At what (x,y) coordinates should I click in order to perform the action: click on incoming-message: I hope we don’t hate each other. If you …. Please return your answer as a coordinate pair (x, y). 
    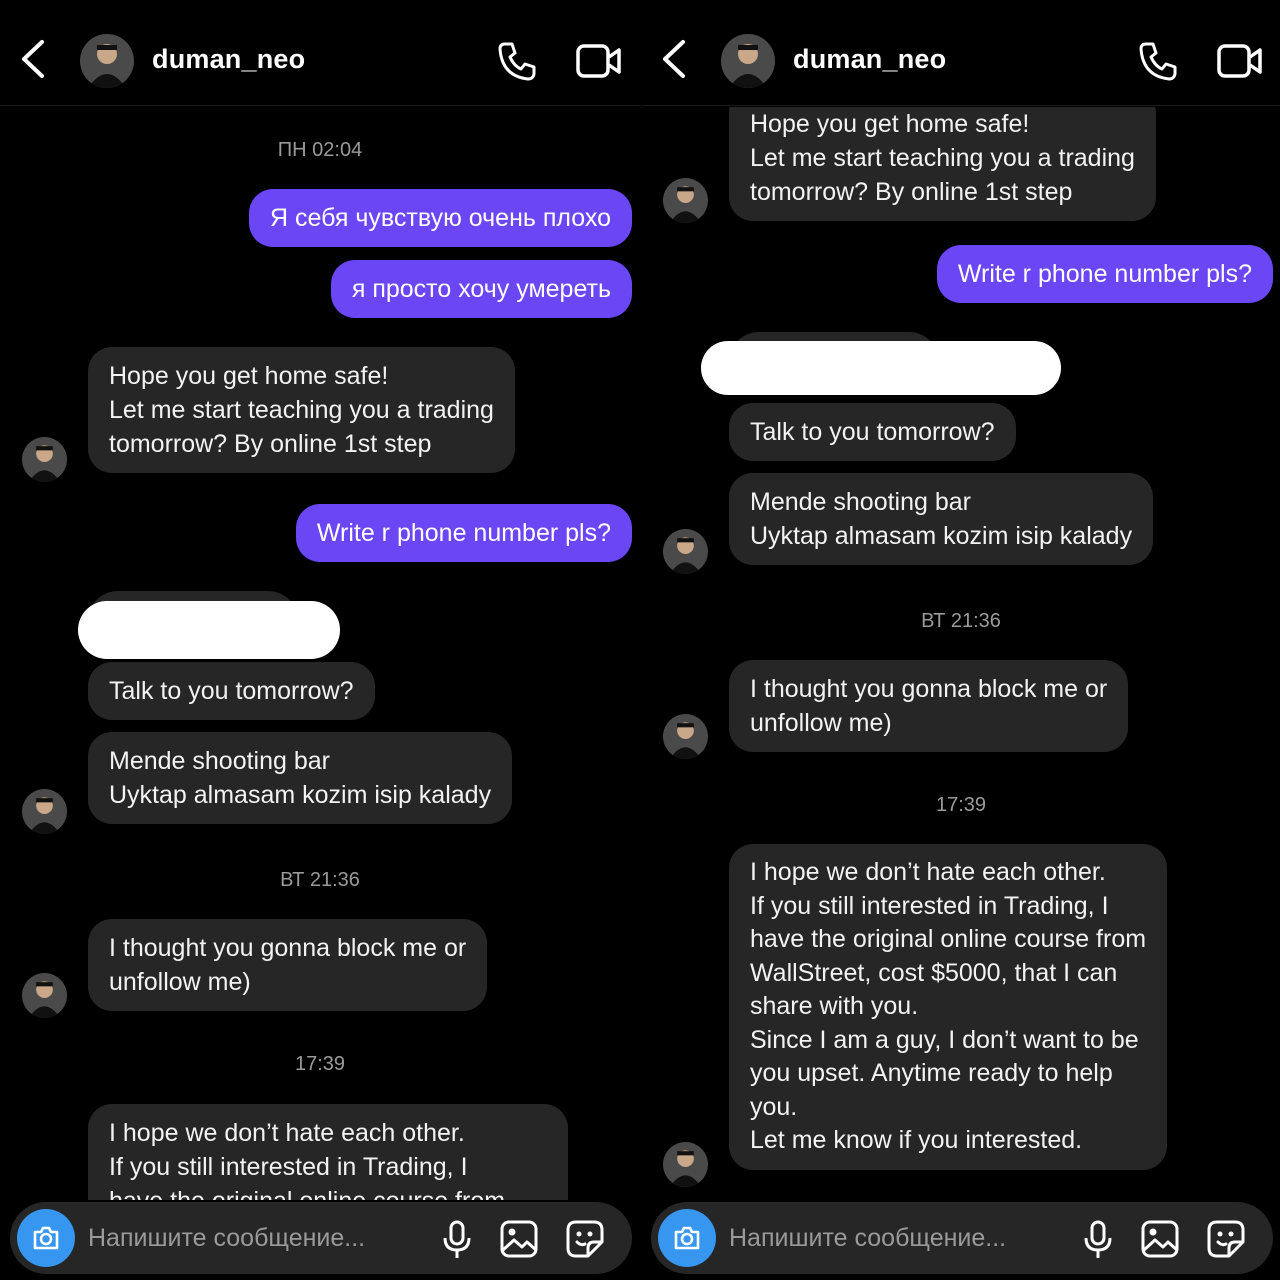
    Looking at the image, I should click on (948, 1007).